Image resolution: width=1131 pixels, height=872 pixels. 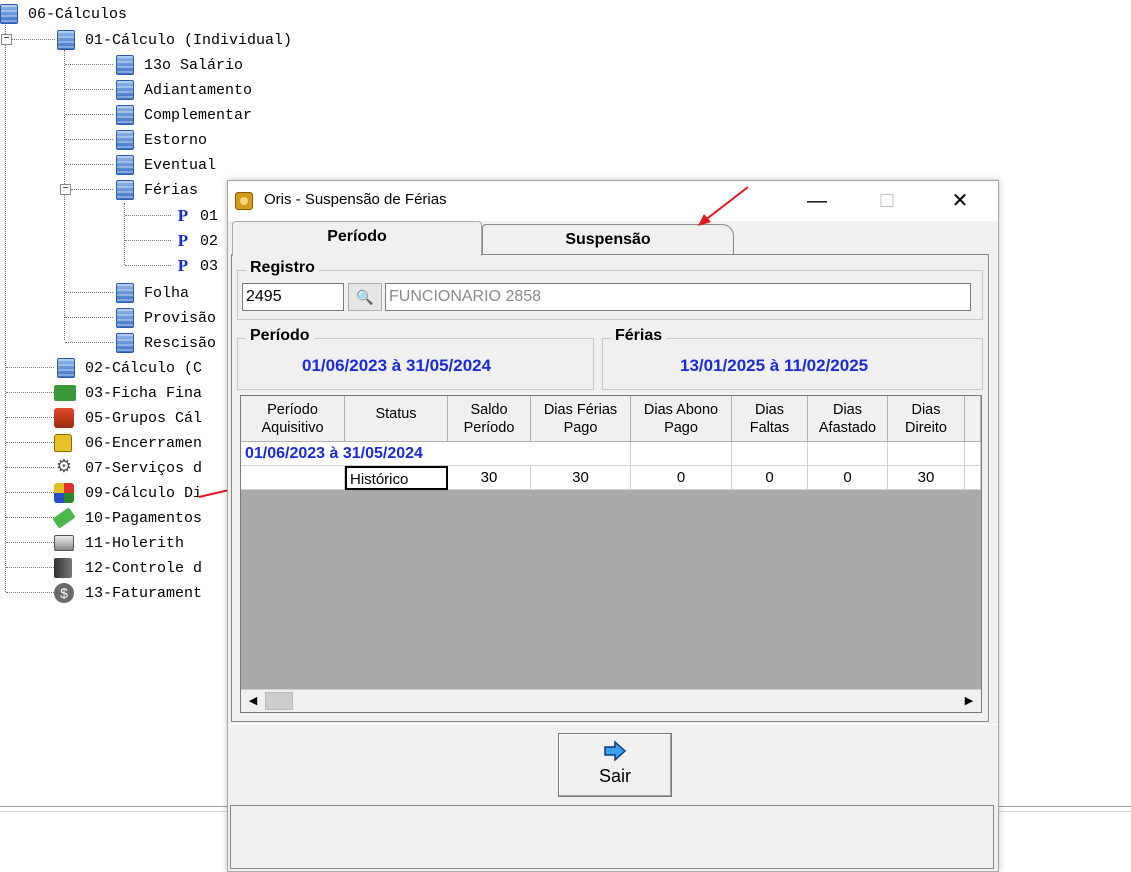 I want to click on column-header-dias-afastado: Dias Afastado, so click(x=848, y=419).